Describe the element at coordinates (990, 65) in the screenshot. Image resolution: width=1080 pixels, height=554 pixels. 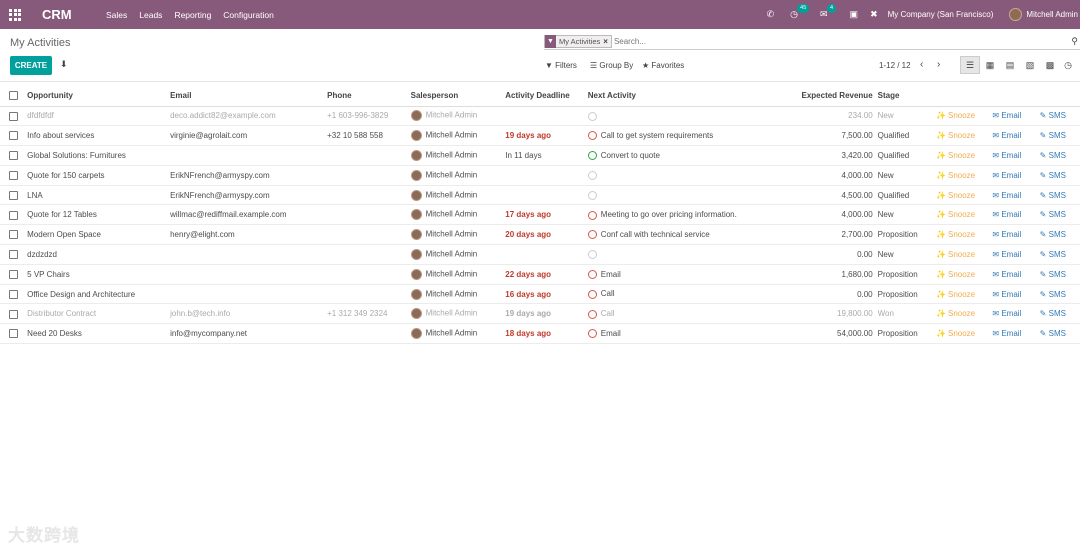
I see `kanban-view-icon: ▦` at that location.